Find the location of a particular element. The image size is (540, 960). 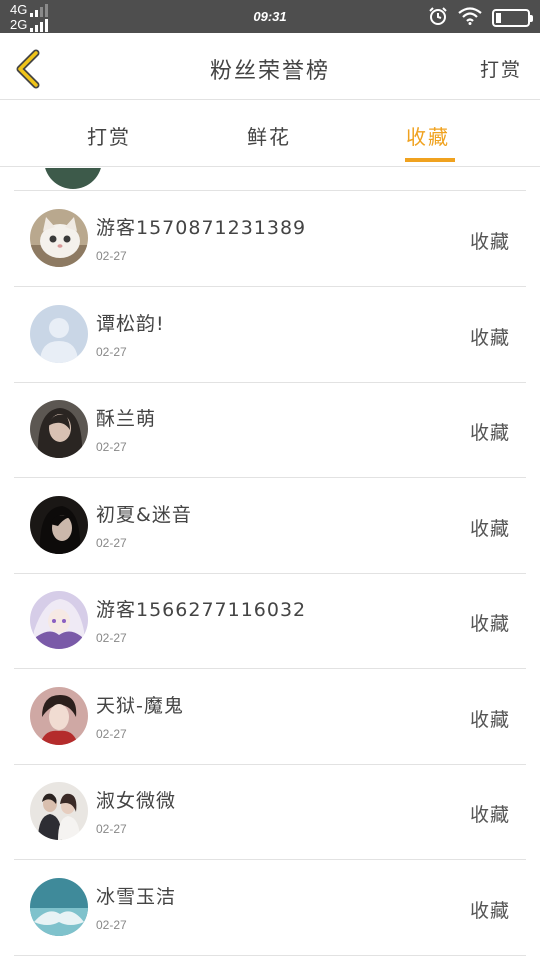

header: 粉丝荣誉榜 打赏 is located at coordinates (270, 66).